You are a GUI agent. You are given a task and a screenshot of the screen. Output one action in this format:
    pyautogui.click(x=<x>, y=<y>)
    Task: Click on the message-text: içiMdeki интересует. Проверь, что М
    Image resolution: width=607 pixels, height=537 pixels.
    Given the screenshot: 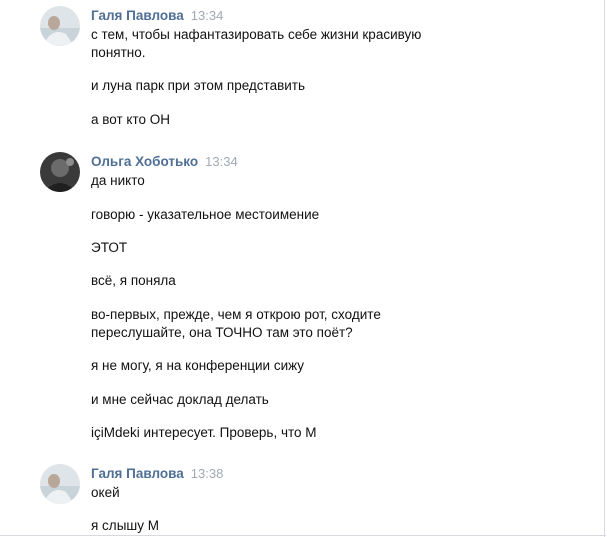 What is the action you would take?
    pyautogui.click(x=204, y=432)
    